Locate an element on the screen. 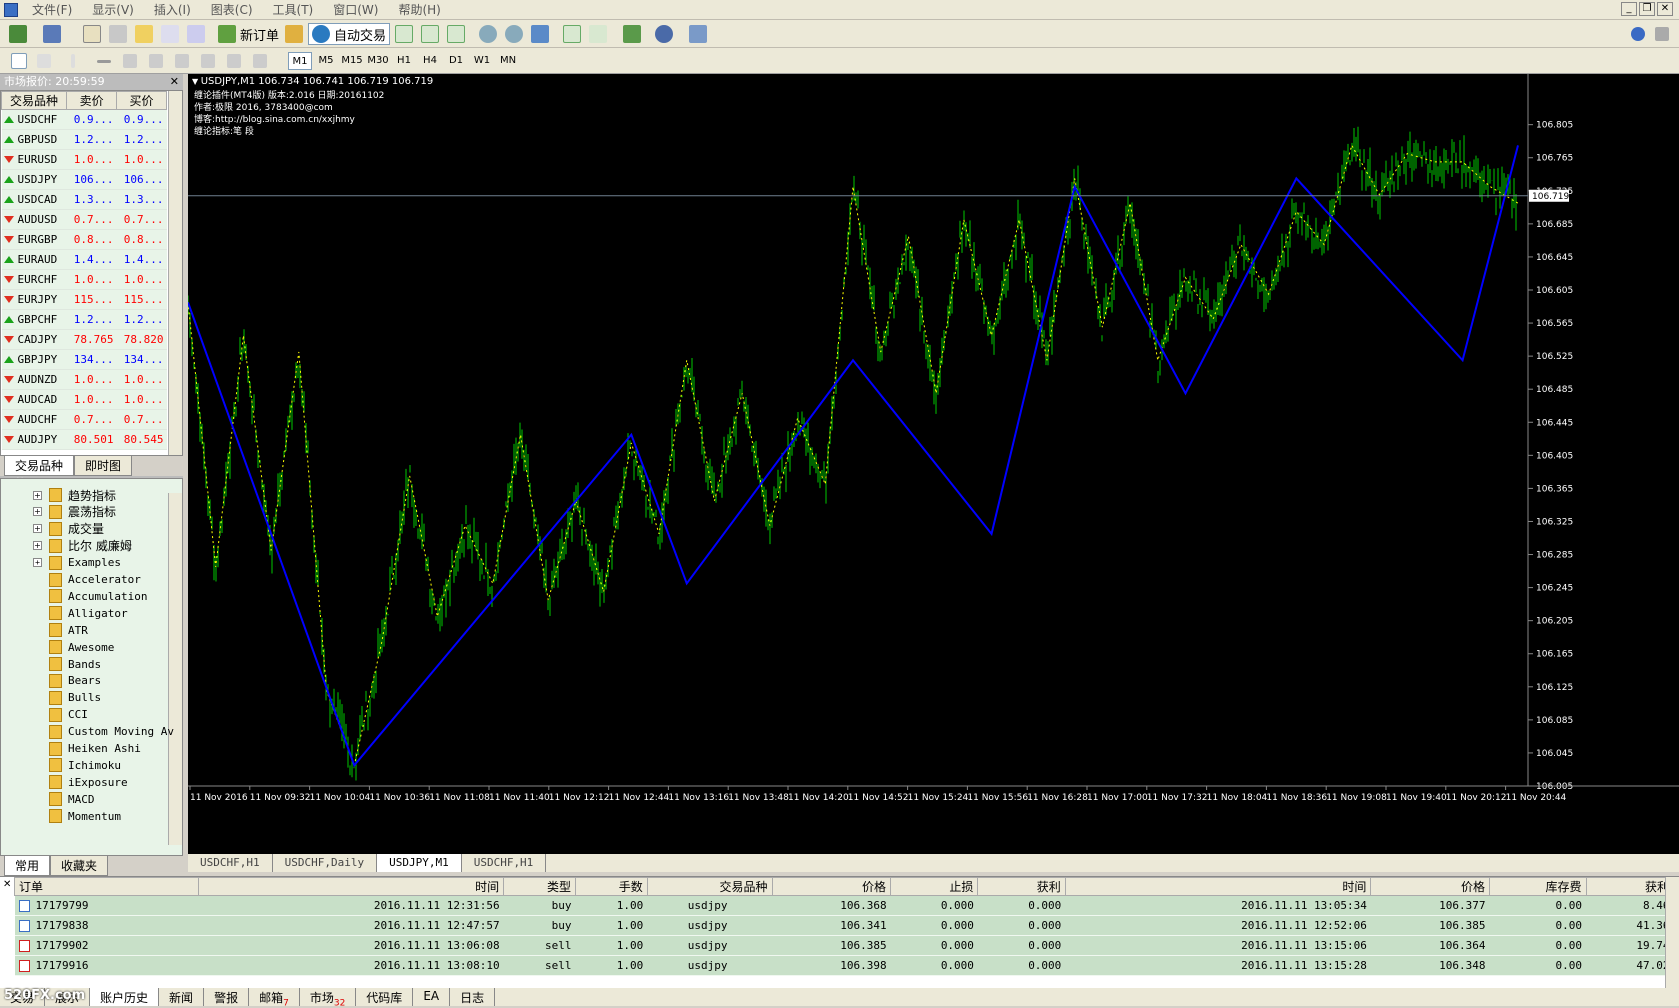 The height and width of the screenshot is (1008, 1679). market-watch-button is located at coordinates (92, 34).